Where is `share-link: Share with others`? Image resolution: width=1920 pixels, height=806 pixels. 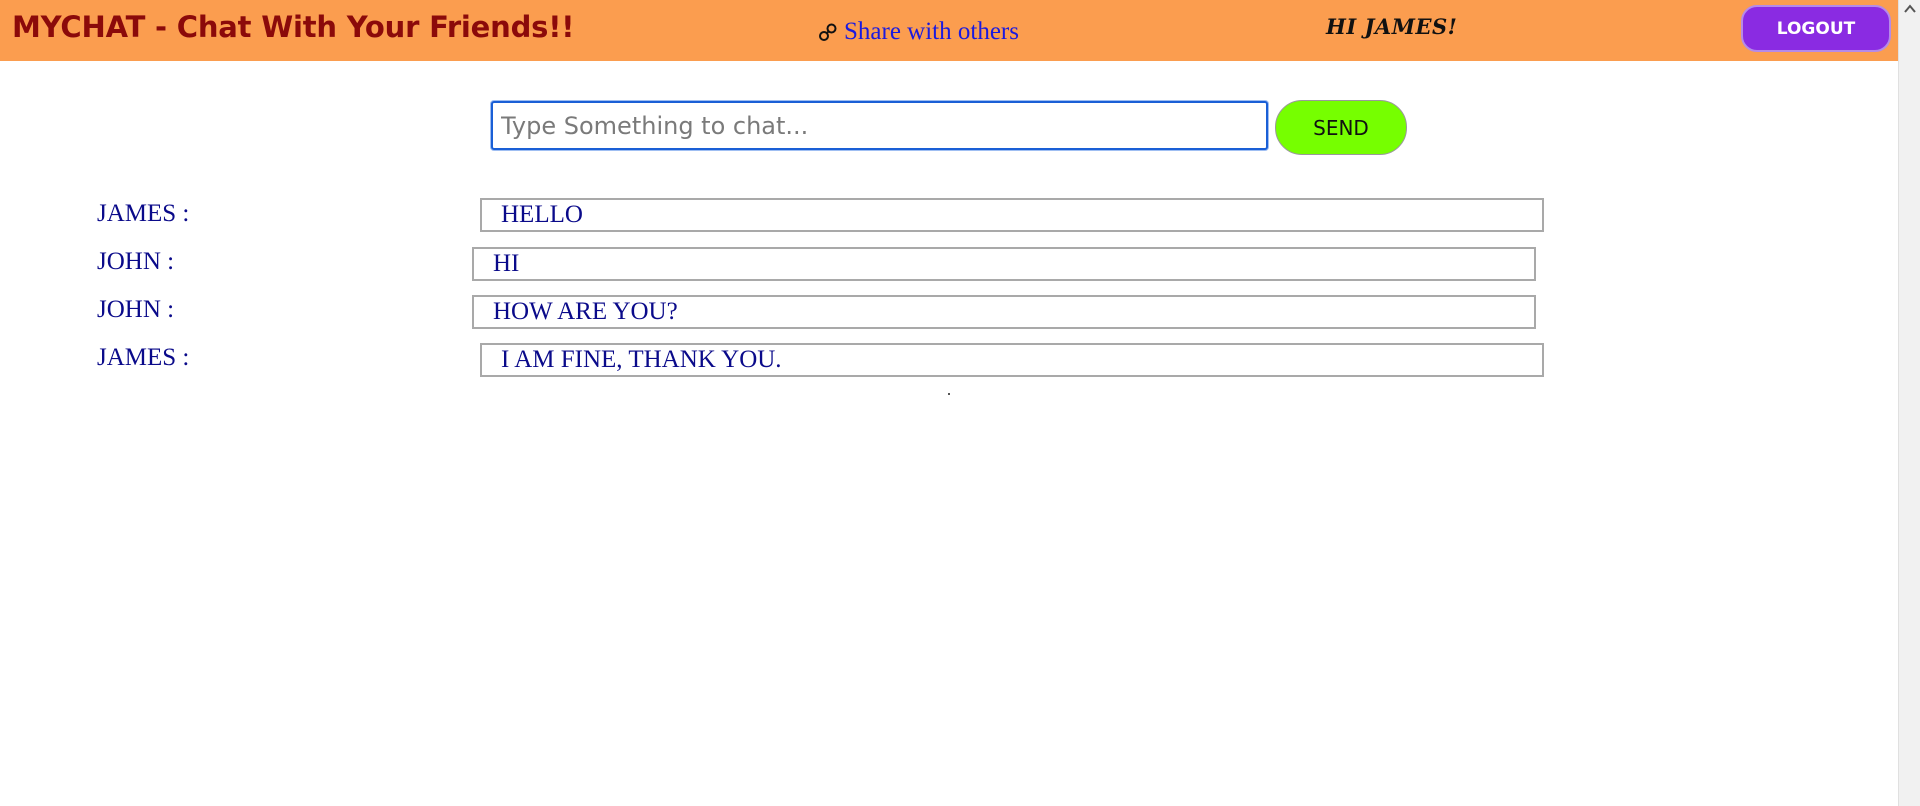
share-link: Share with others is located at coordinates (918, 32).